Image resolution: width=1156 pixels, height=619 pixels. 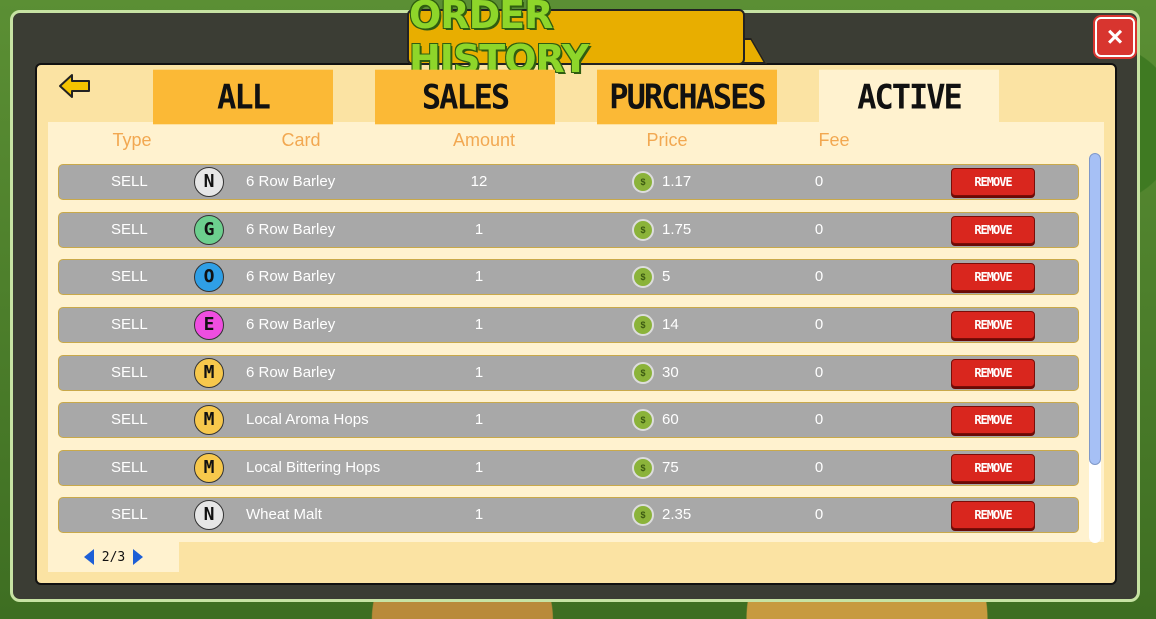 What do you see at coordinates (670, 372) in the screenshot?
I see `order-price: 30` at bounding box center [670, 372].